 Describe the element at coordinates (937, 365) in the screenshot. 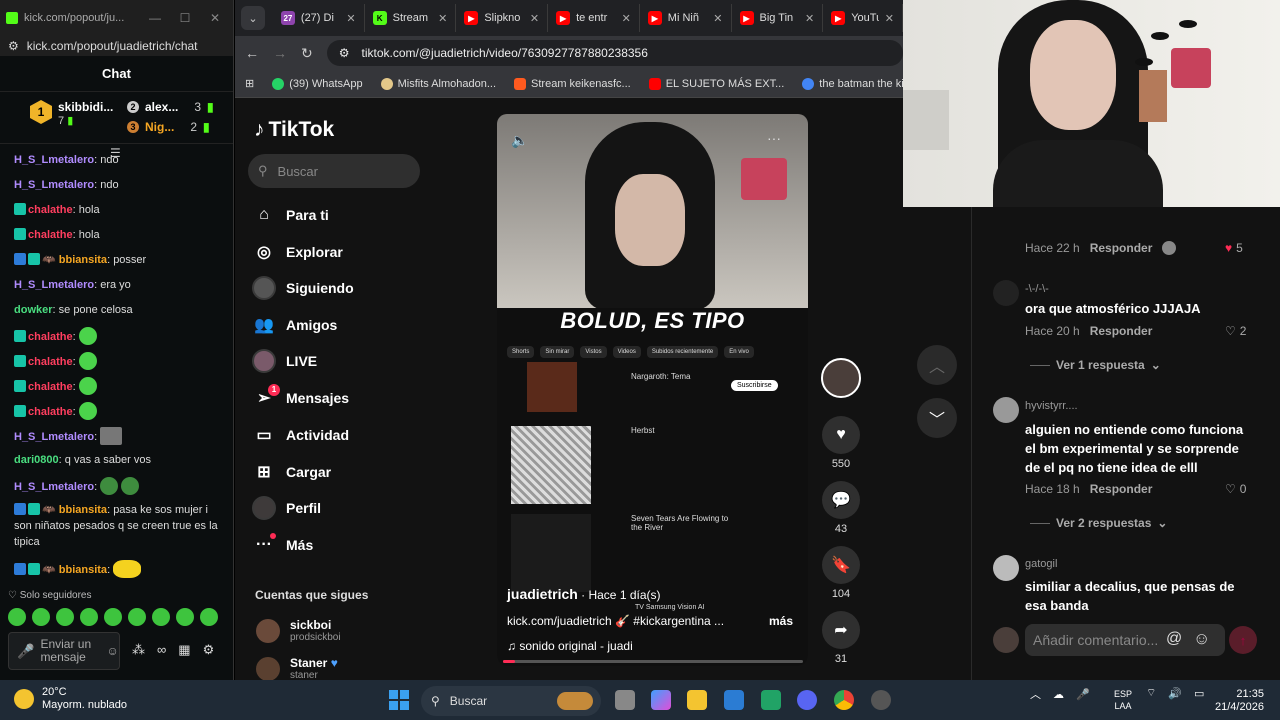

I see `previous-video-button: ︿` at that location.